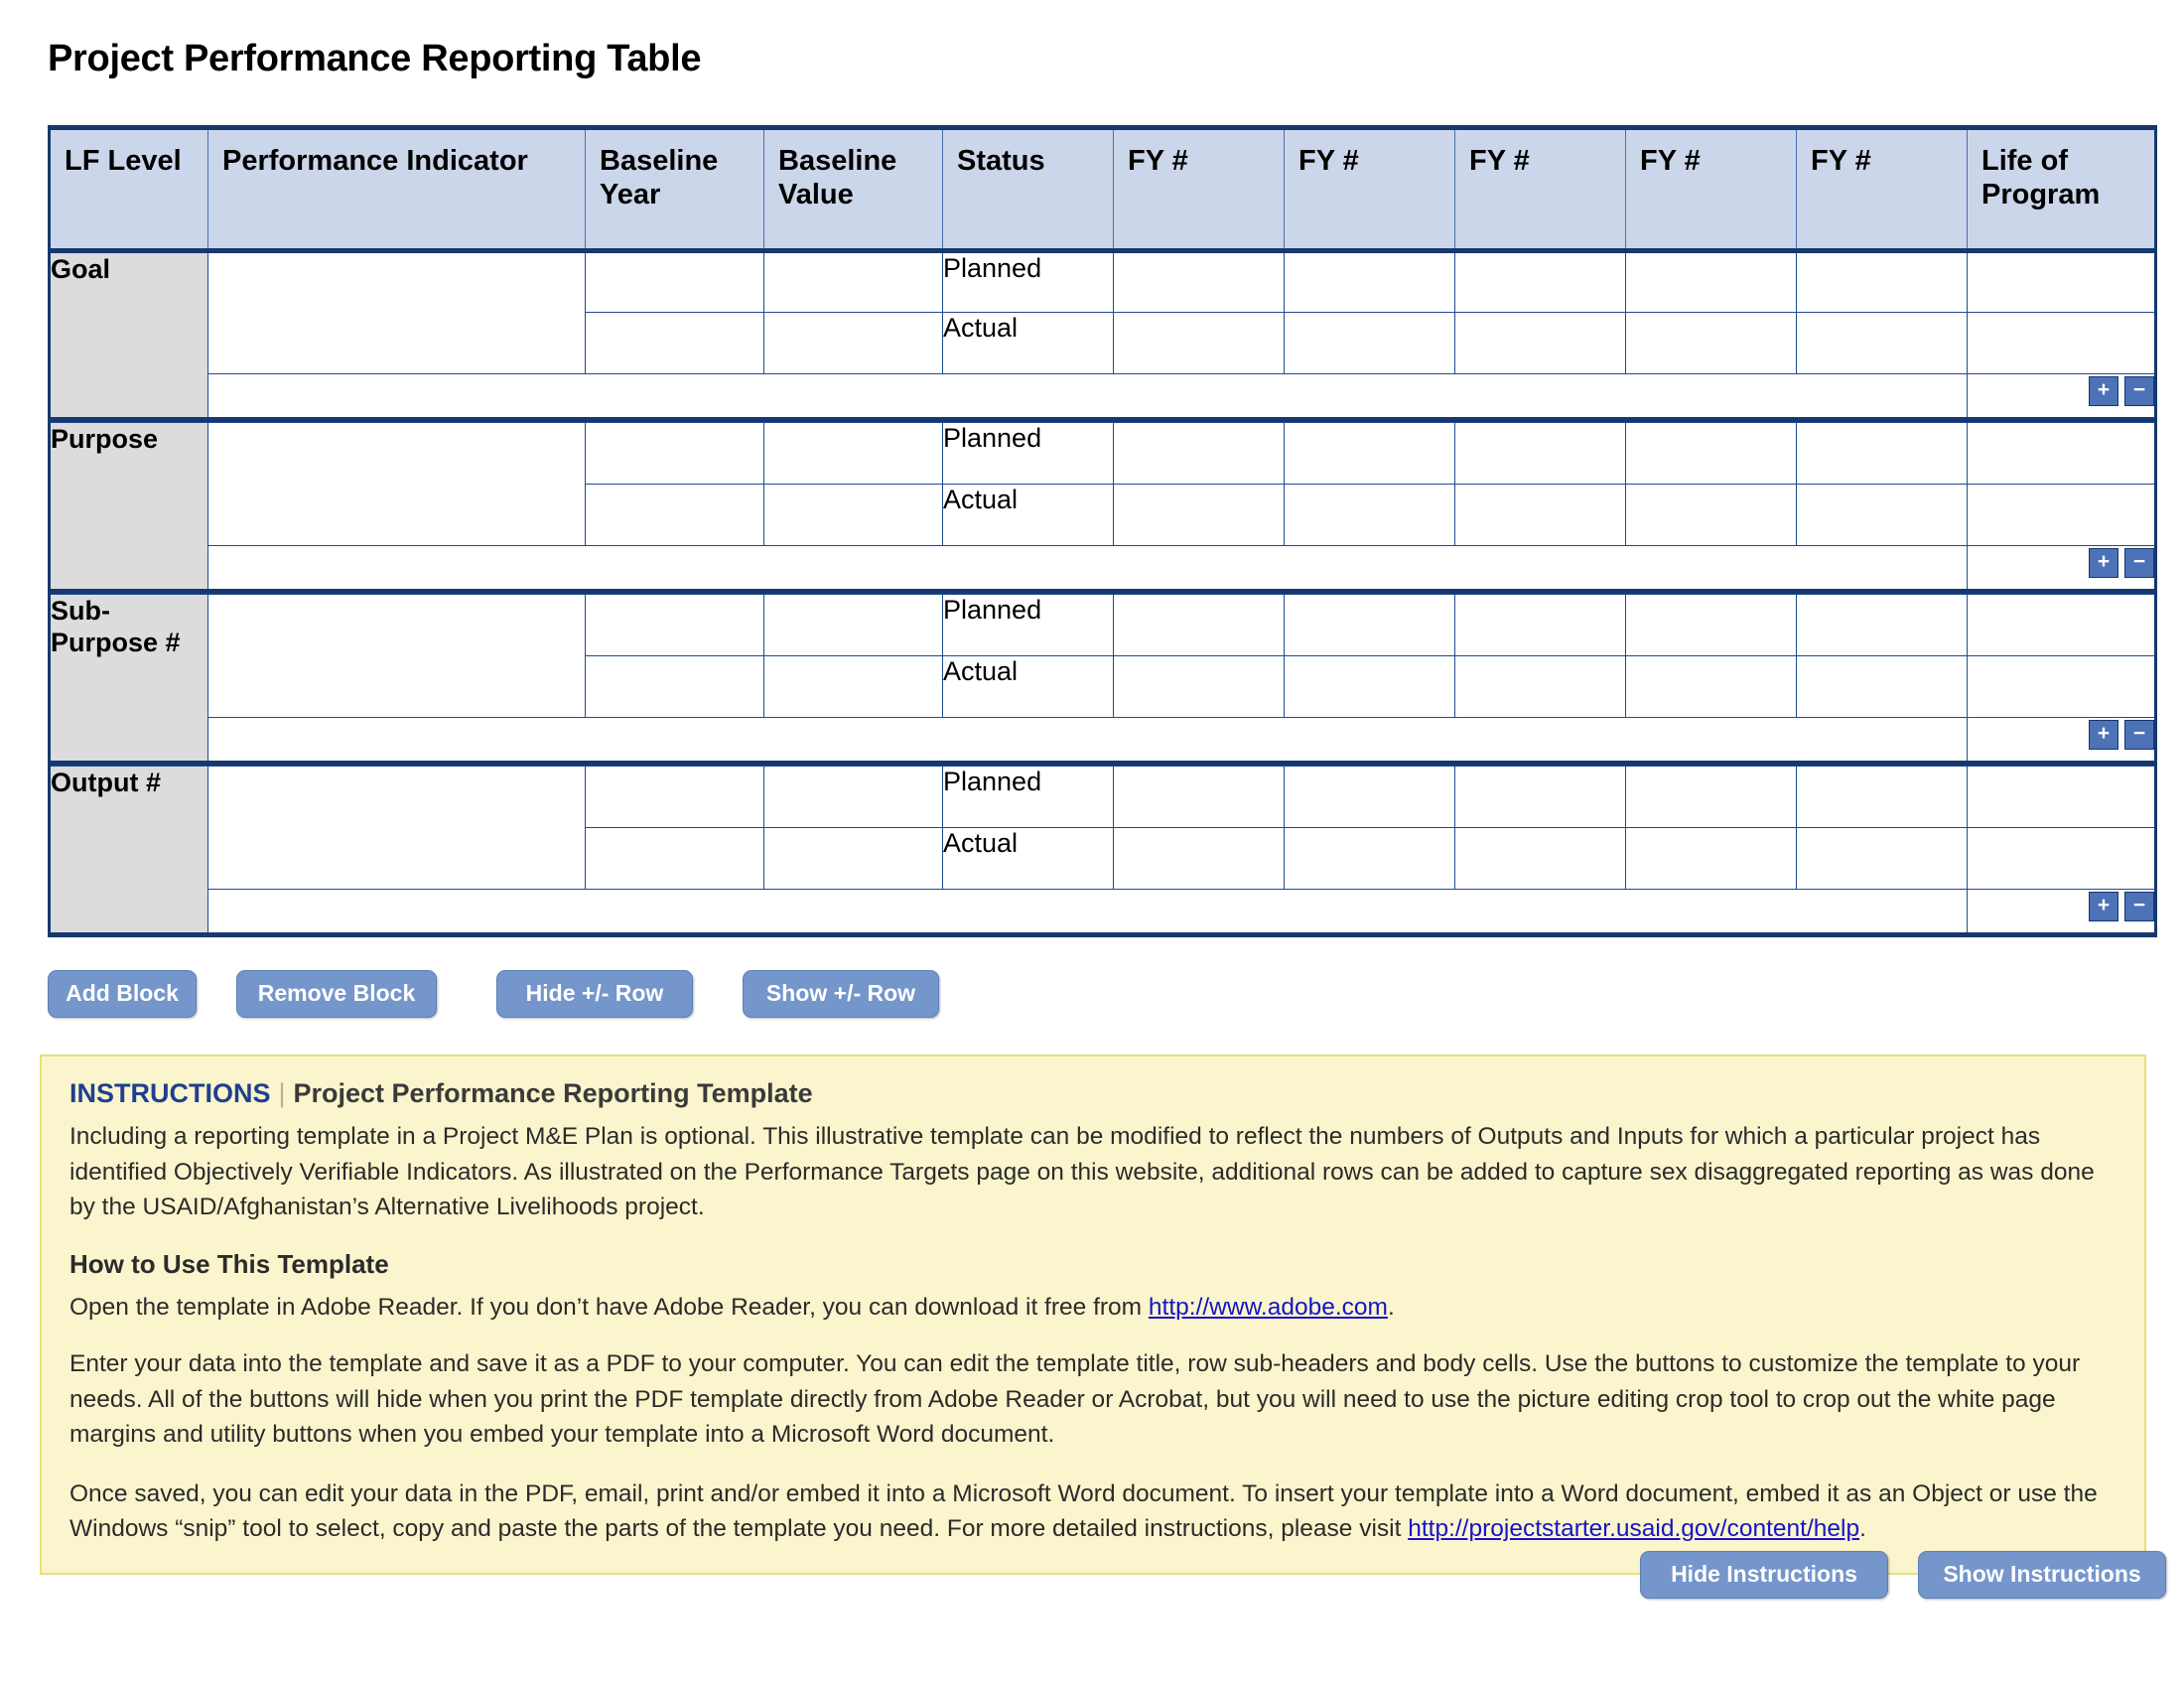  Describe the element at coordinates (128, 335) in the screenshot. I see `lf-level-cell-goal: Goal` at that location.